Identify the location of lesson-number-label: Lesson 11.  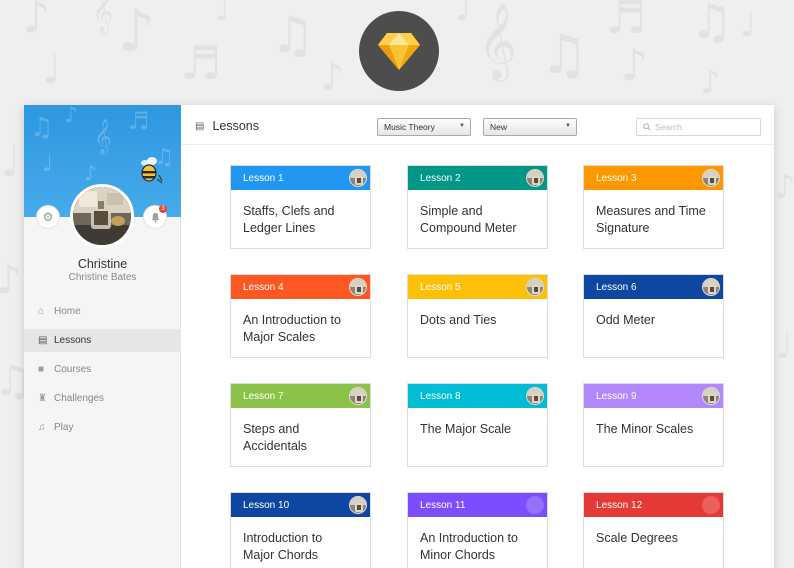
(443, 505).